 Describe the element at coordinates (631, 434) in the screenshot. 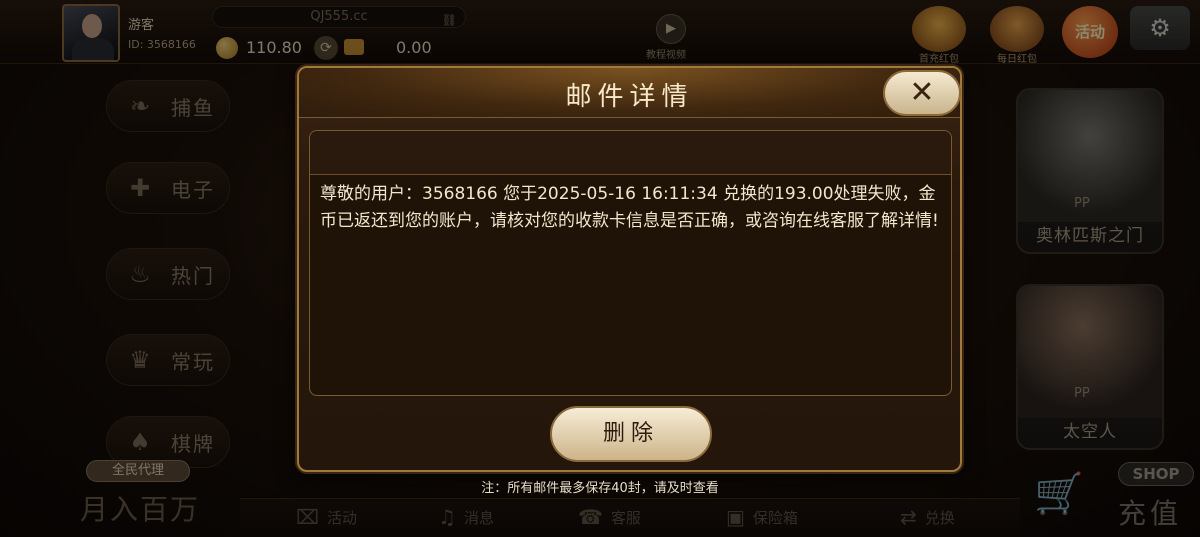

I see `delete-button: 删除` at that location.